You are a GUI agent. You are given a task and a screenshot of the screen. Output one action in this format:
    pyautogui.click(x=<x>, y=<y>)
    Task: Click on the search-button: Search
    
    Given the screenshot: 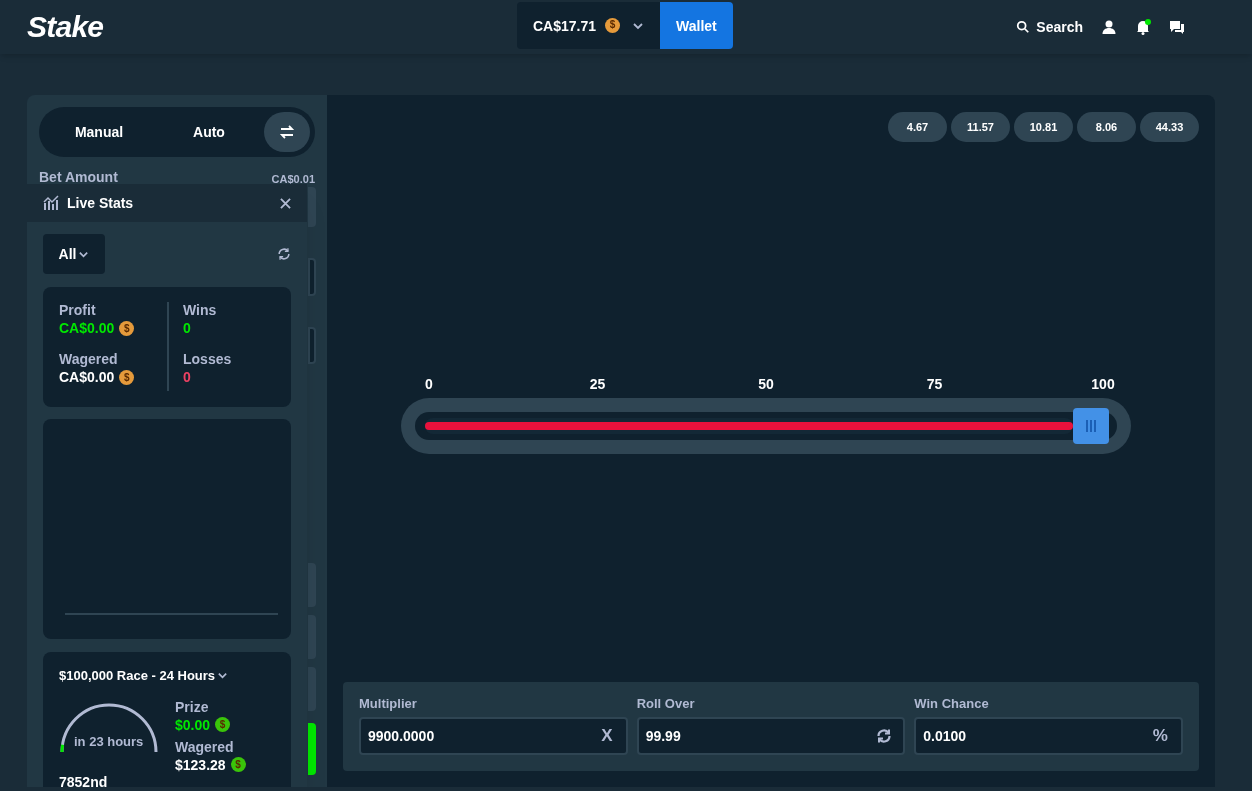 What is the action you would take?
    pyautogui.click(x=1049, y=27)
    